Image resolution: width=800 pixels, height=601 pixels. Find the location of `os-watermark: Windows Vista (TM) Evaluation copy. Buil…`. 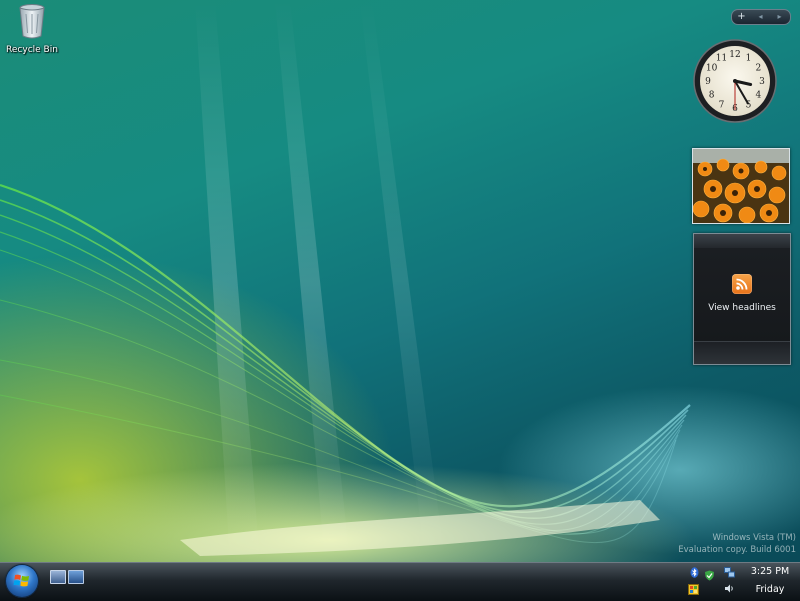

os-watermark: Windows Vista (TM) Evaluation copy. Buil… is located at coordinates (737, 544).